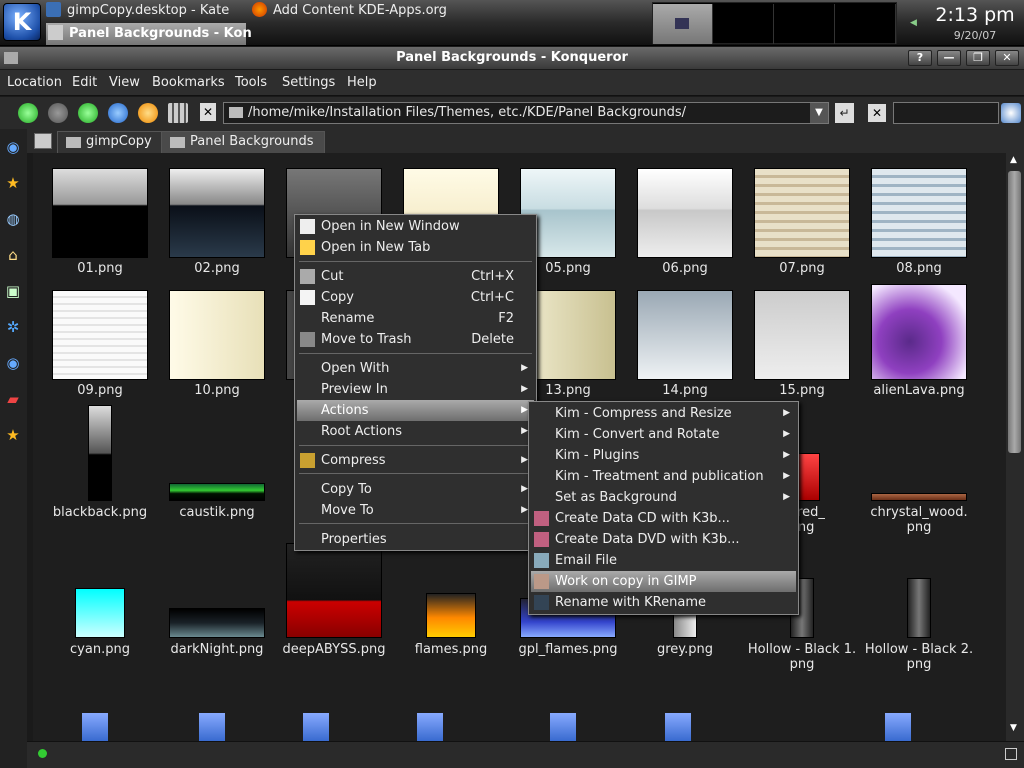  What do you see at coordinates (415, 318) in the screenshot?
I see `menu-item-rename: Rename F2` at bounding box center [415, 318].